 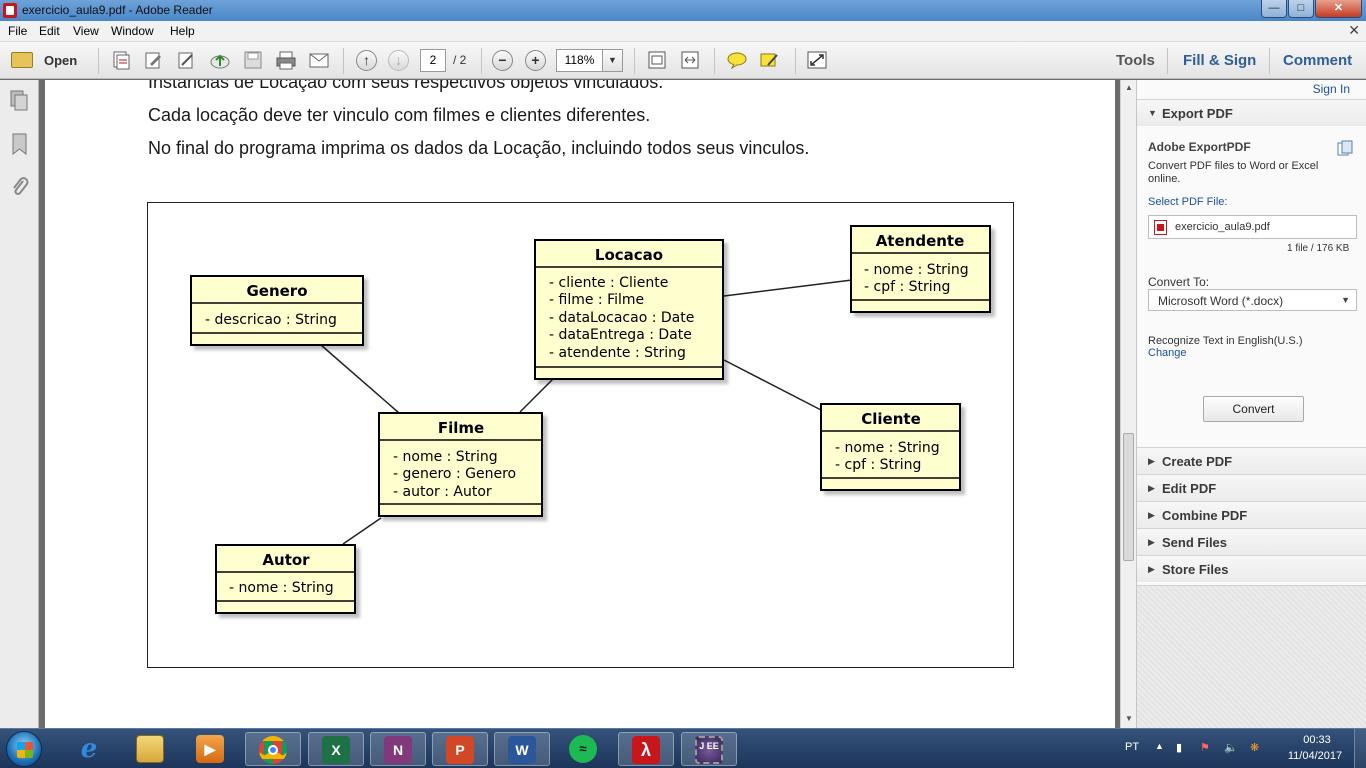 What do you see at coordinates (657, 60) in the screenshot?
I see `fit-page-icon` at bounding box center [657, 60].